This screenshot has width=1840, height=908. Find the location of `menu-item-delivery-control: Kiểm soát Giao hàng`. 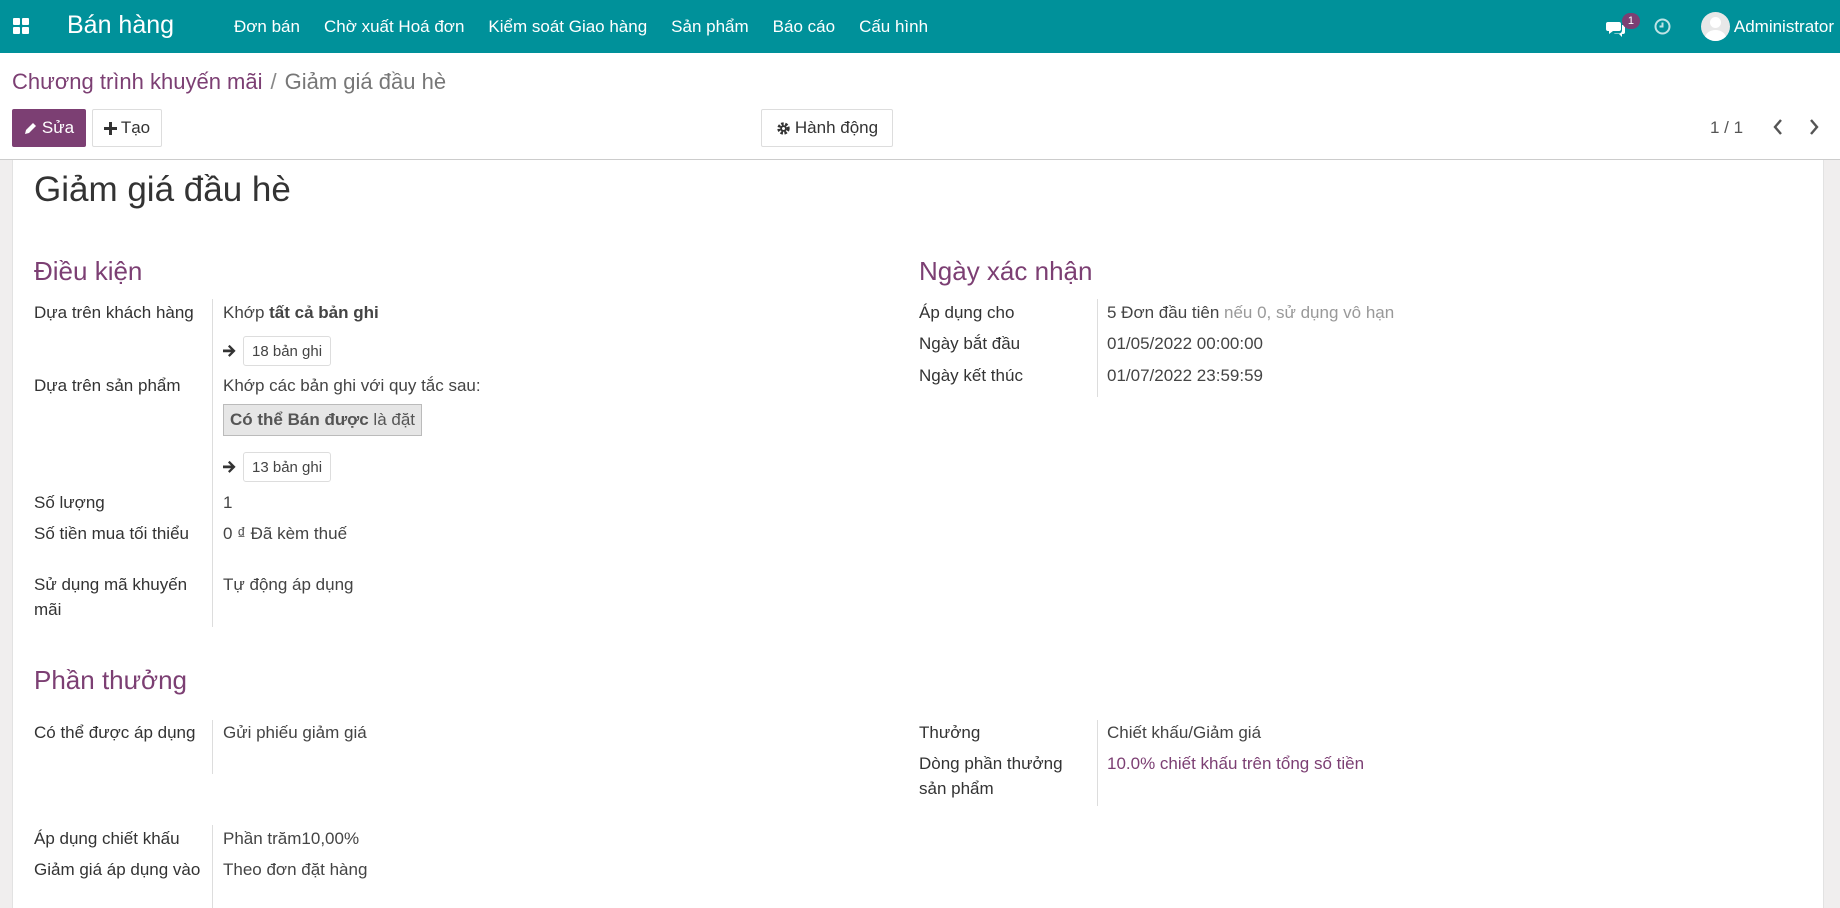

menu-item-delivery-control: Kiểm soát Giao hàng is located at coordinates (567, 27).